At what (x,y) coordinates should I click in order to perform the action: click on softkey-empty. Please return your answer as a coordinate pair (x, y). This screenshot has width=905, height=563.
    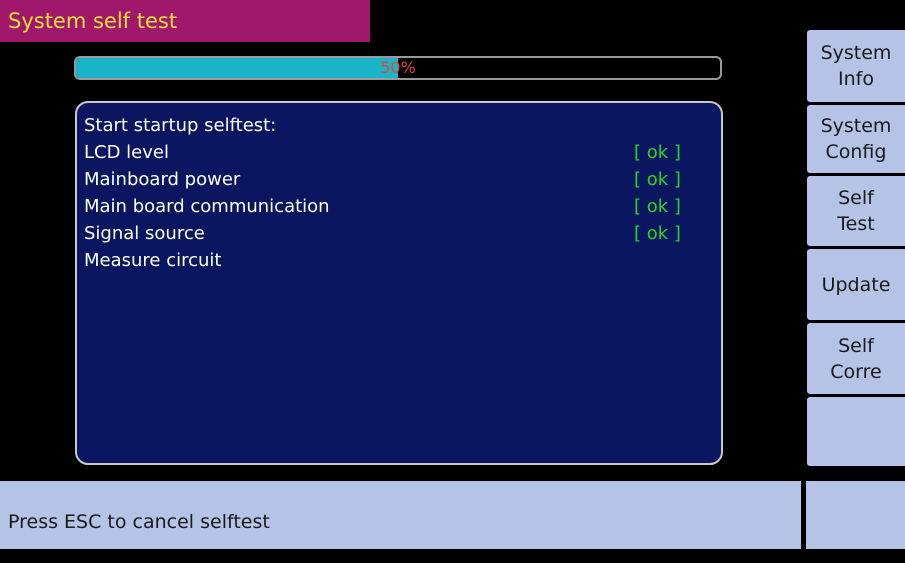
    Looking at the image, I should click on (856, 431).